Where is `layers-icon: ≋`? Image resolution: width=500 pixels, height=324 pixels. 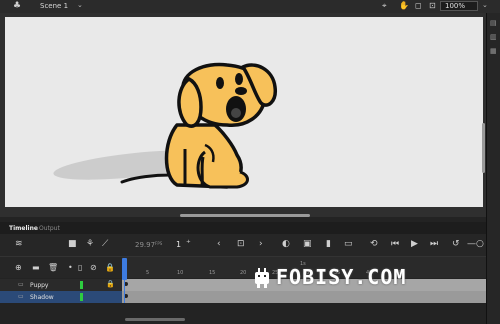
layers-icon: ≋ is located at coordinates (19, 244).